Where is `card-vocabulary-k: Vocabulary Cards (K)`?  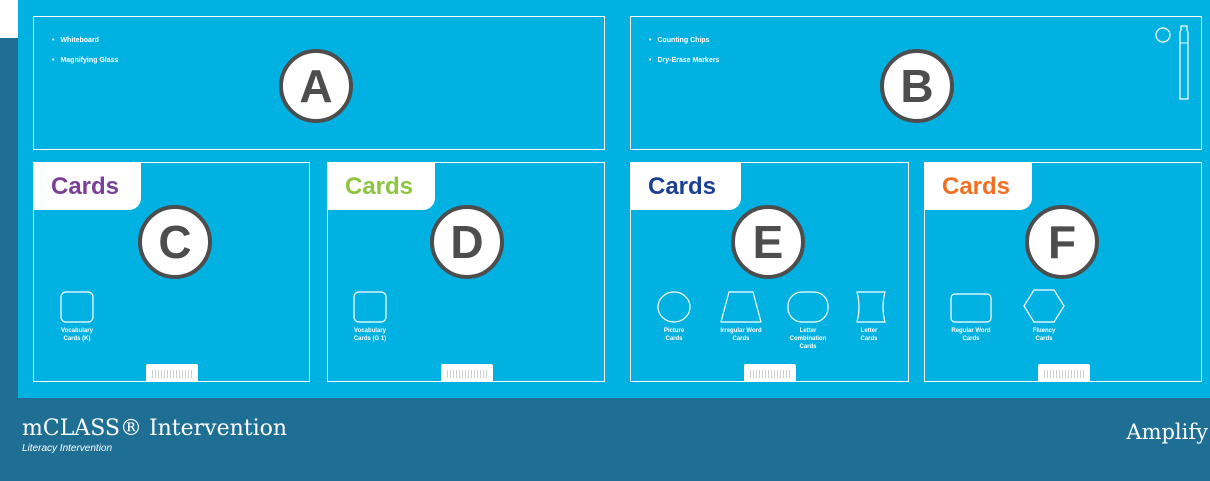
card-vocabulary-k: Vocabulary Cards (K) is located at coordinates (77, 317).